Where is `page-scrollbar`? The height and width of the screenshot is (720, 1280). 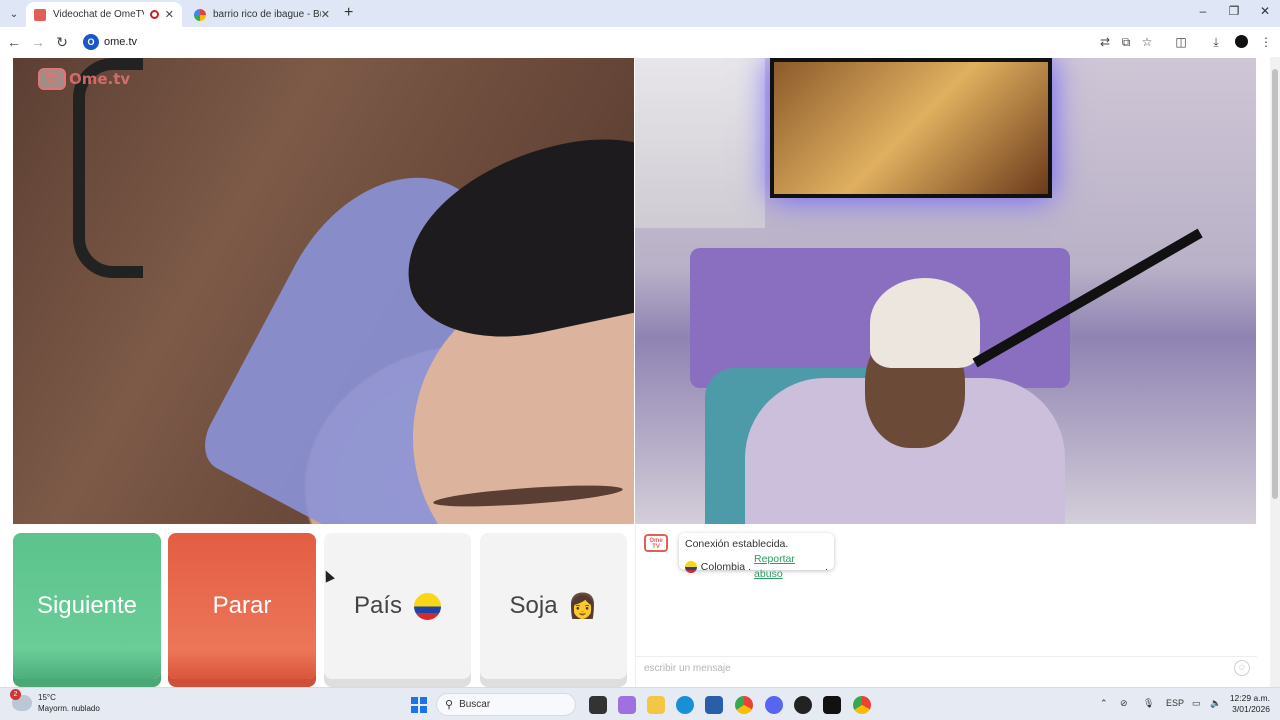 page-scrollbar is located at coordinates (1275, 372).